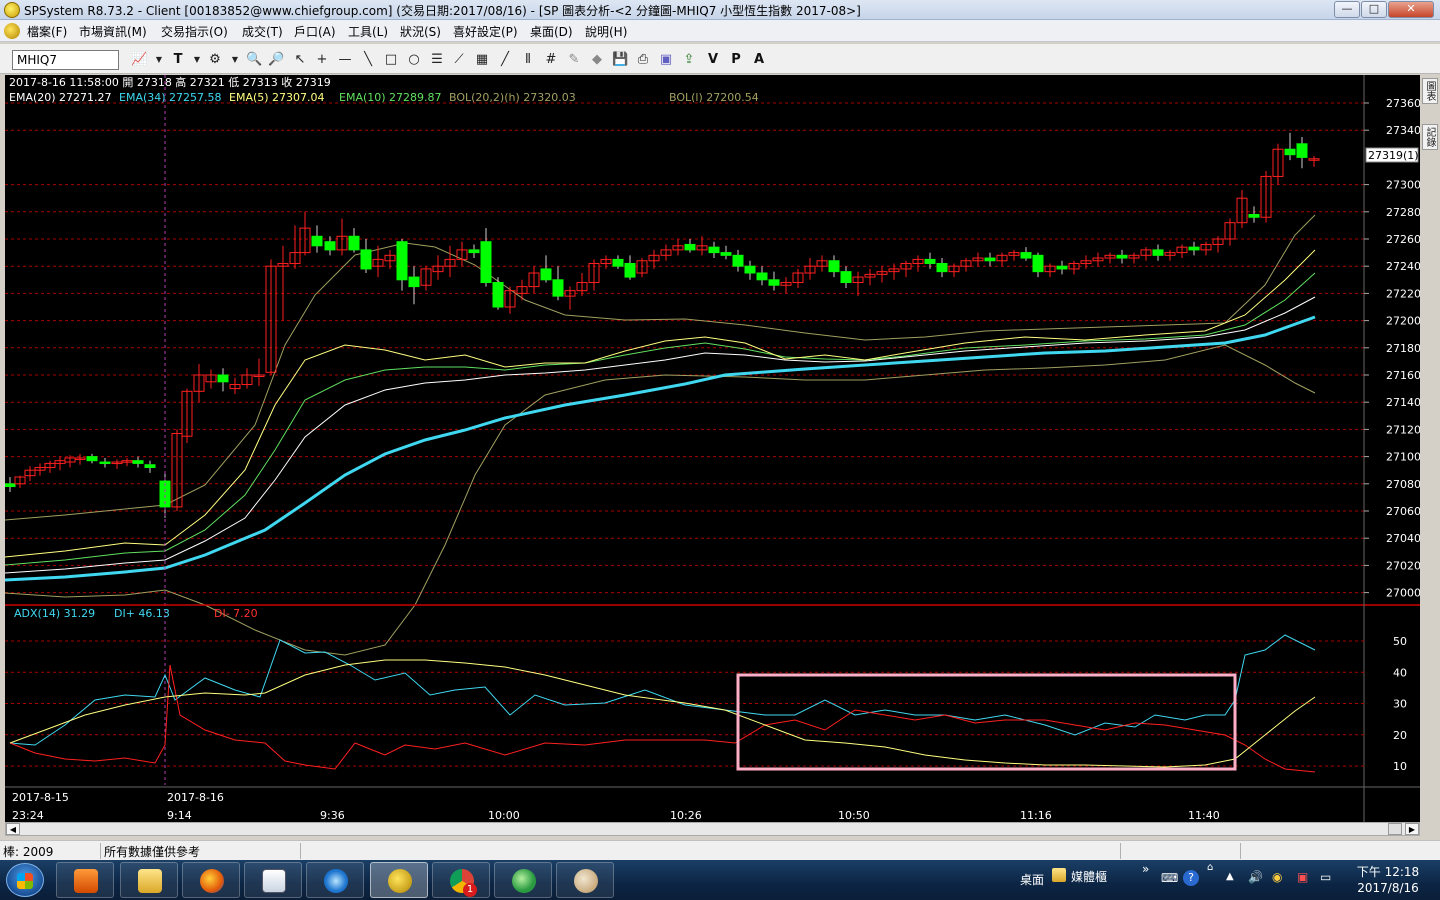  I want to click on grid-icon: ⦀, so click(528, 60).